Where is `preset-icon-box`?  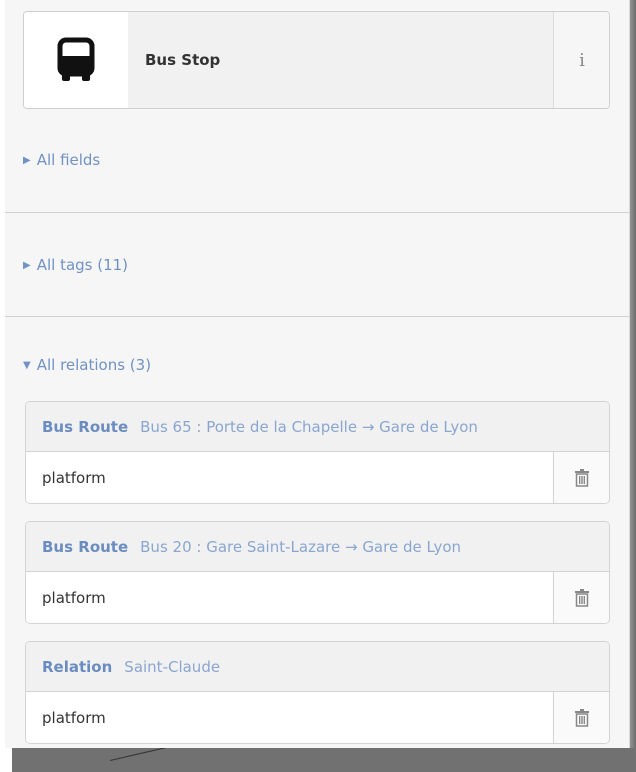
preset-icon-box is located at coordinates (76, 60).